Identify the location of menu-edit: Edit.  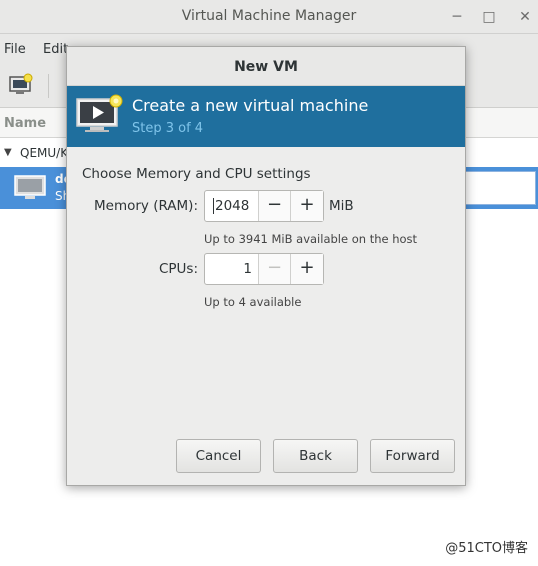
(55, 49).